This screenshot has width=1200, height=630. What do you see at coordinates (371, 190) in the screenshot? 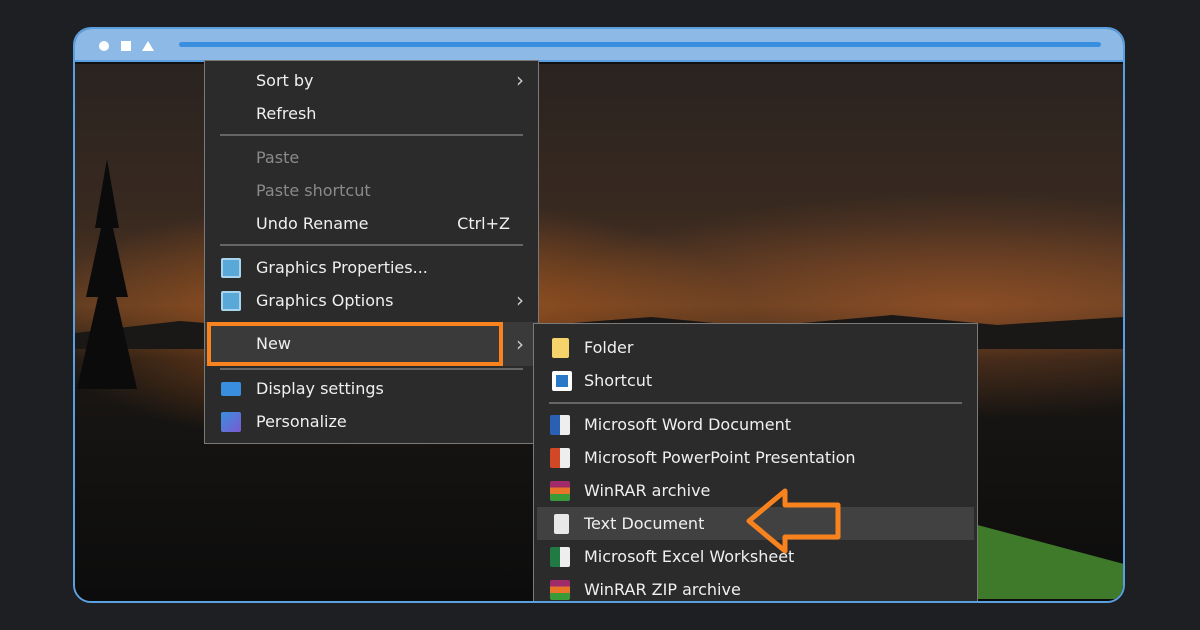
I see `menu-item-paste-shortcut: Paste shortcut` at bounding box center [371, 190].